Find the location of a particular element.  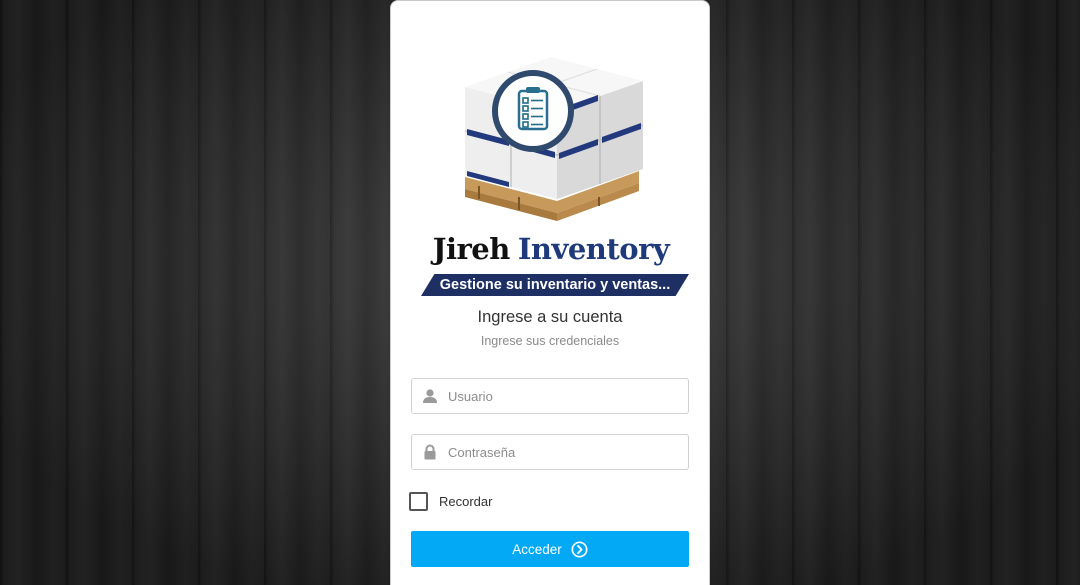

login-button-label: Acceder is located at coordinates (537, 549).